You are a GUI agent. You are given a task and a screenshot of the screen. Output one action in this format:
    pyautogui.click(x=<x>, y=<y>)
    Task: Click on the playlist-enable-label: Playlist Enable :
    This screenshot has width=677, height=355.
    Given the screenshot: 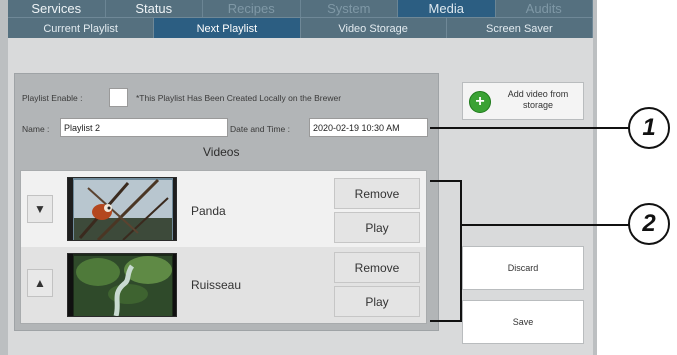 What is the action you would take?
    pyautogui.click(x=52, y=98)
    